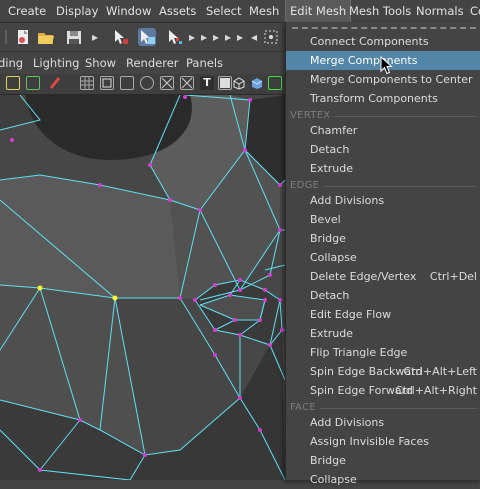 This screenshot has width=480, height=489. I want to click on panel-menu-renderer: Renderer, so click(152, 63).